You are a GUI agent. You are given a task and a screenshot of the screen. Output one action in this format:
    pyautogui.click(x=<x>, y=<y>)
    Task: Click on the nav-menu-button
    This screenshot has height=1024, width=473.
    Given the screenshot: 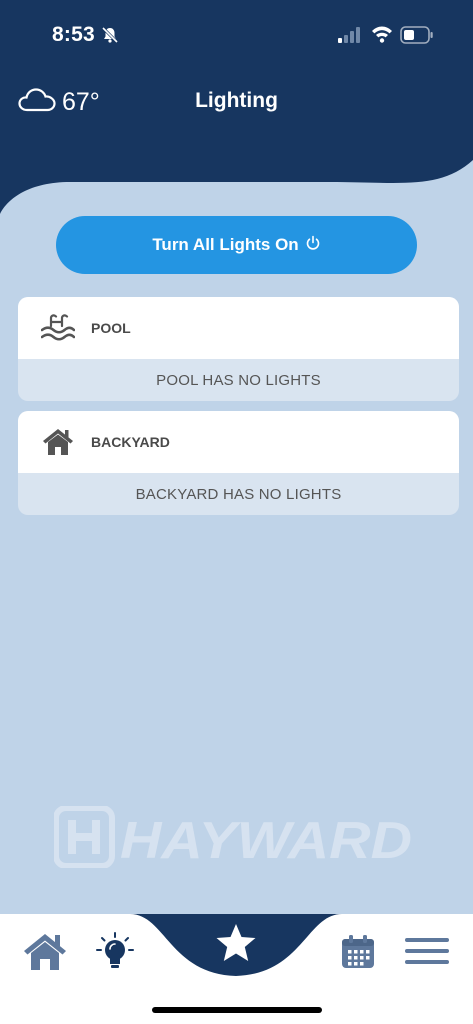 What is the action you would take?
    pyautogui.click(x=427, y=953)
    